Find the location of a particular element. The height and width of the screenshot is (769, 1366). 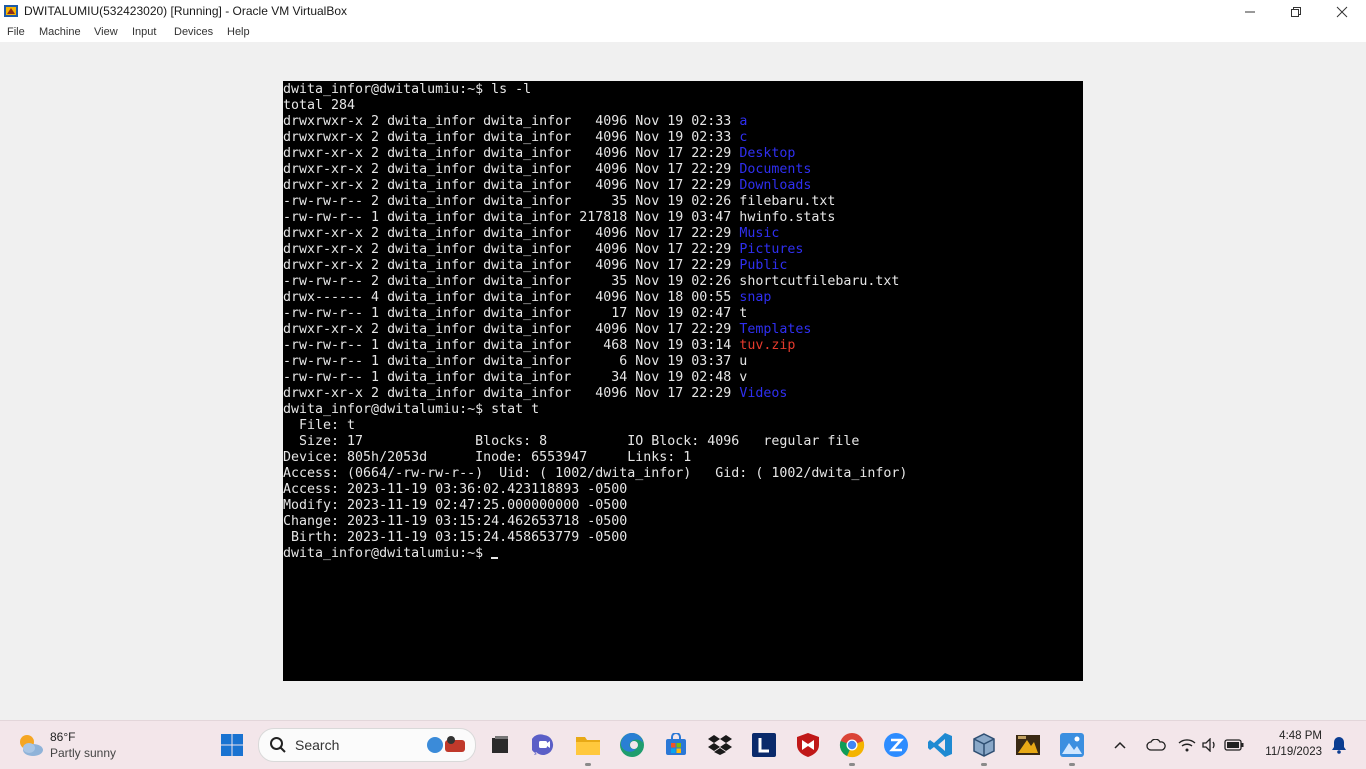

zoom-icon is located at coordinates (896, 745).